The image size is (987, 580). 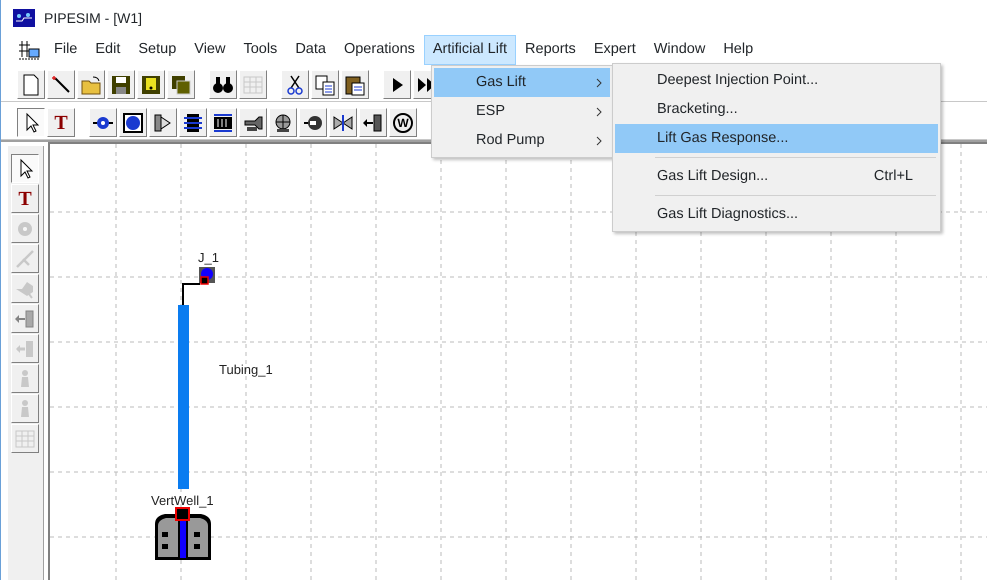 I want to click on menu-item: ESP, so click(x=522, y=111).